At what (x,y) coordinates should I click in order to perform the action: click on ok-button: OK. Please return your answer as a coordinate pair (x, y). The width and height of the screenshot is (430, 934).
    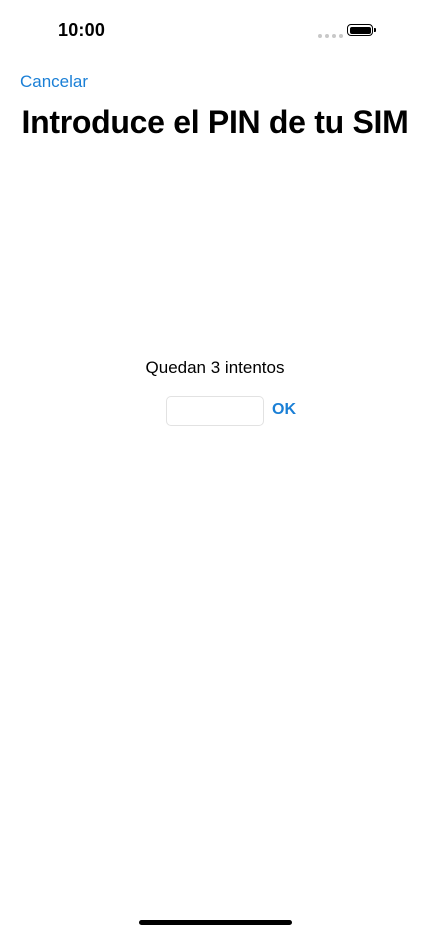
    Looking at the image, I should click on (284, 410).